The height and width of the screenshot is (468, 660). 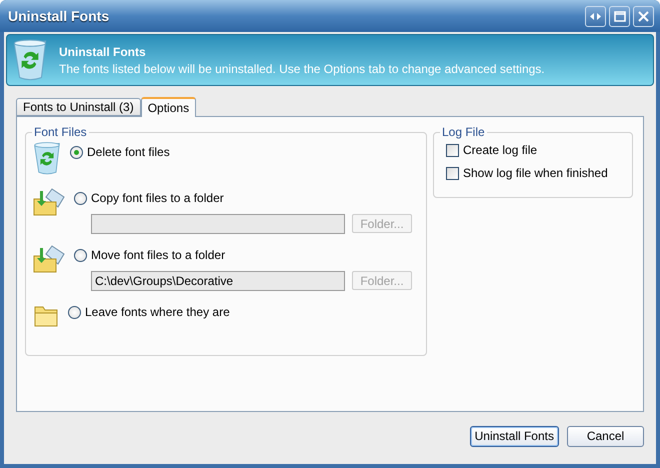 I want to click on restore-button, so click(x=619, y=16).